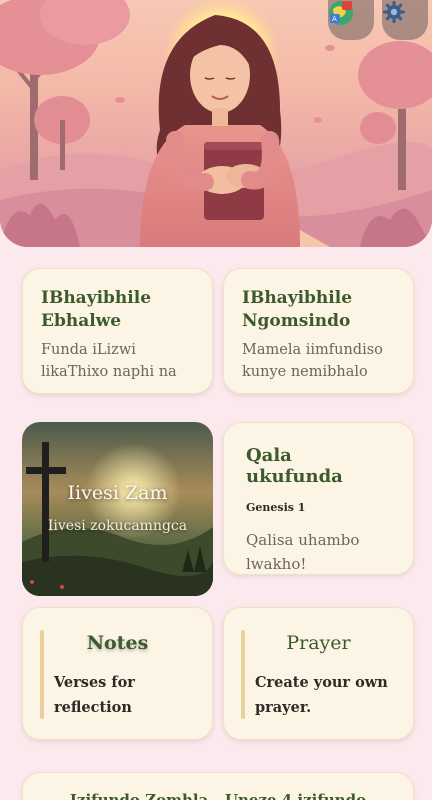  I want to click on my-verses-subtitle: Iivesi zokucamngca, so click(117, 526).